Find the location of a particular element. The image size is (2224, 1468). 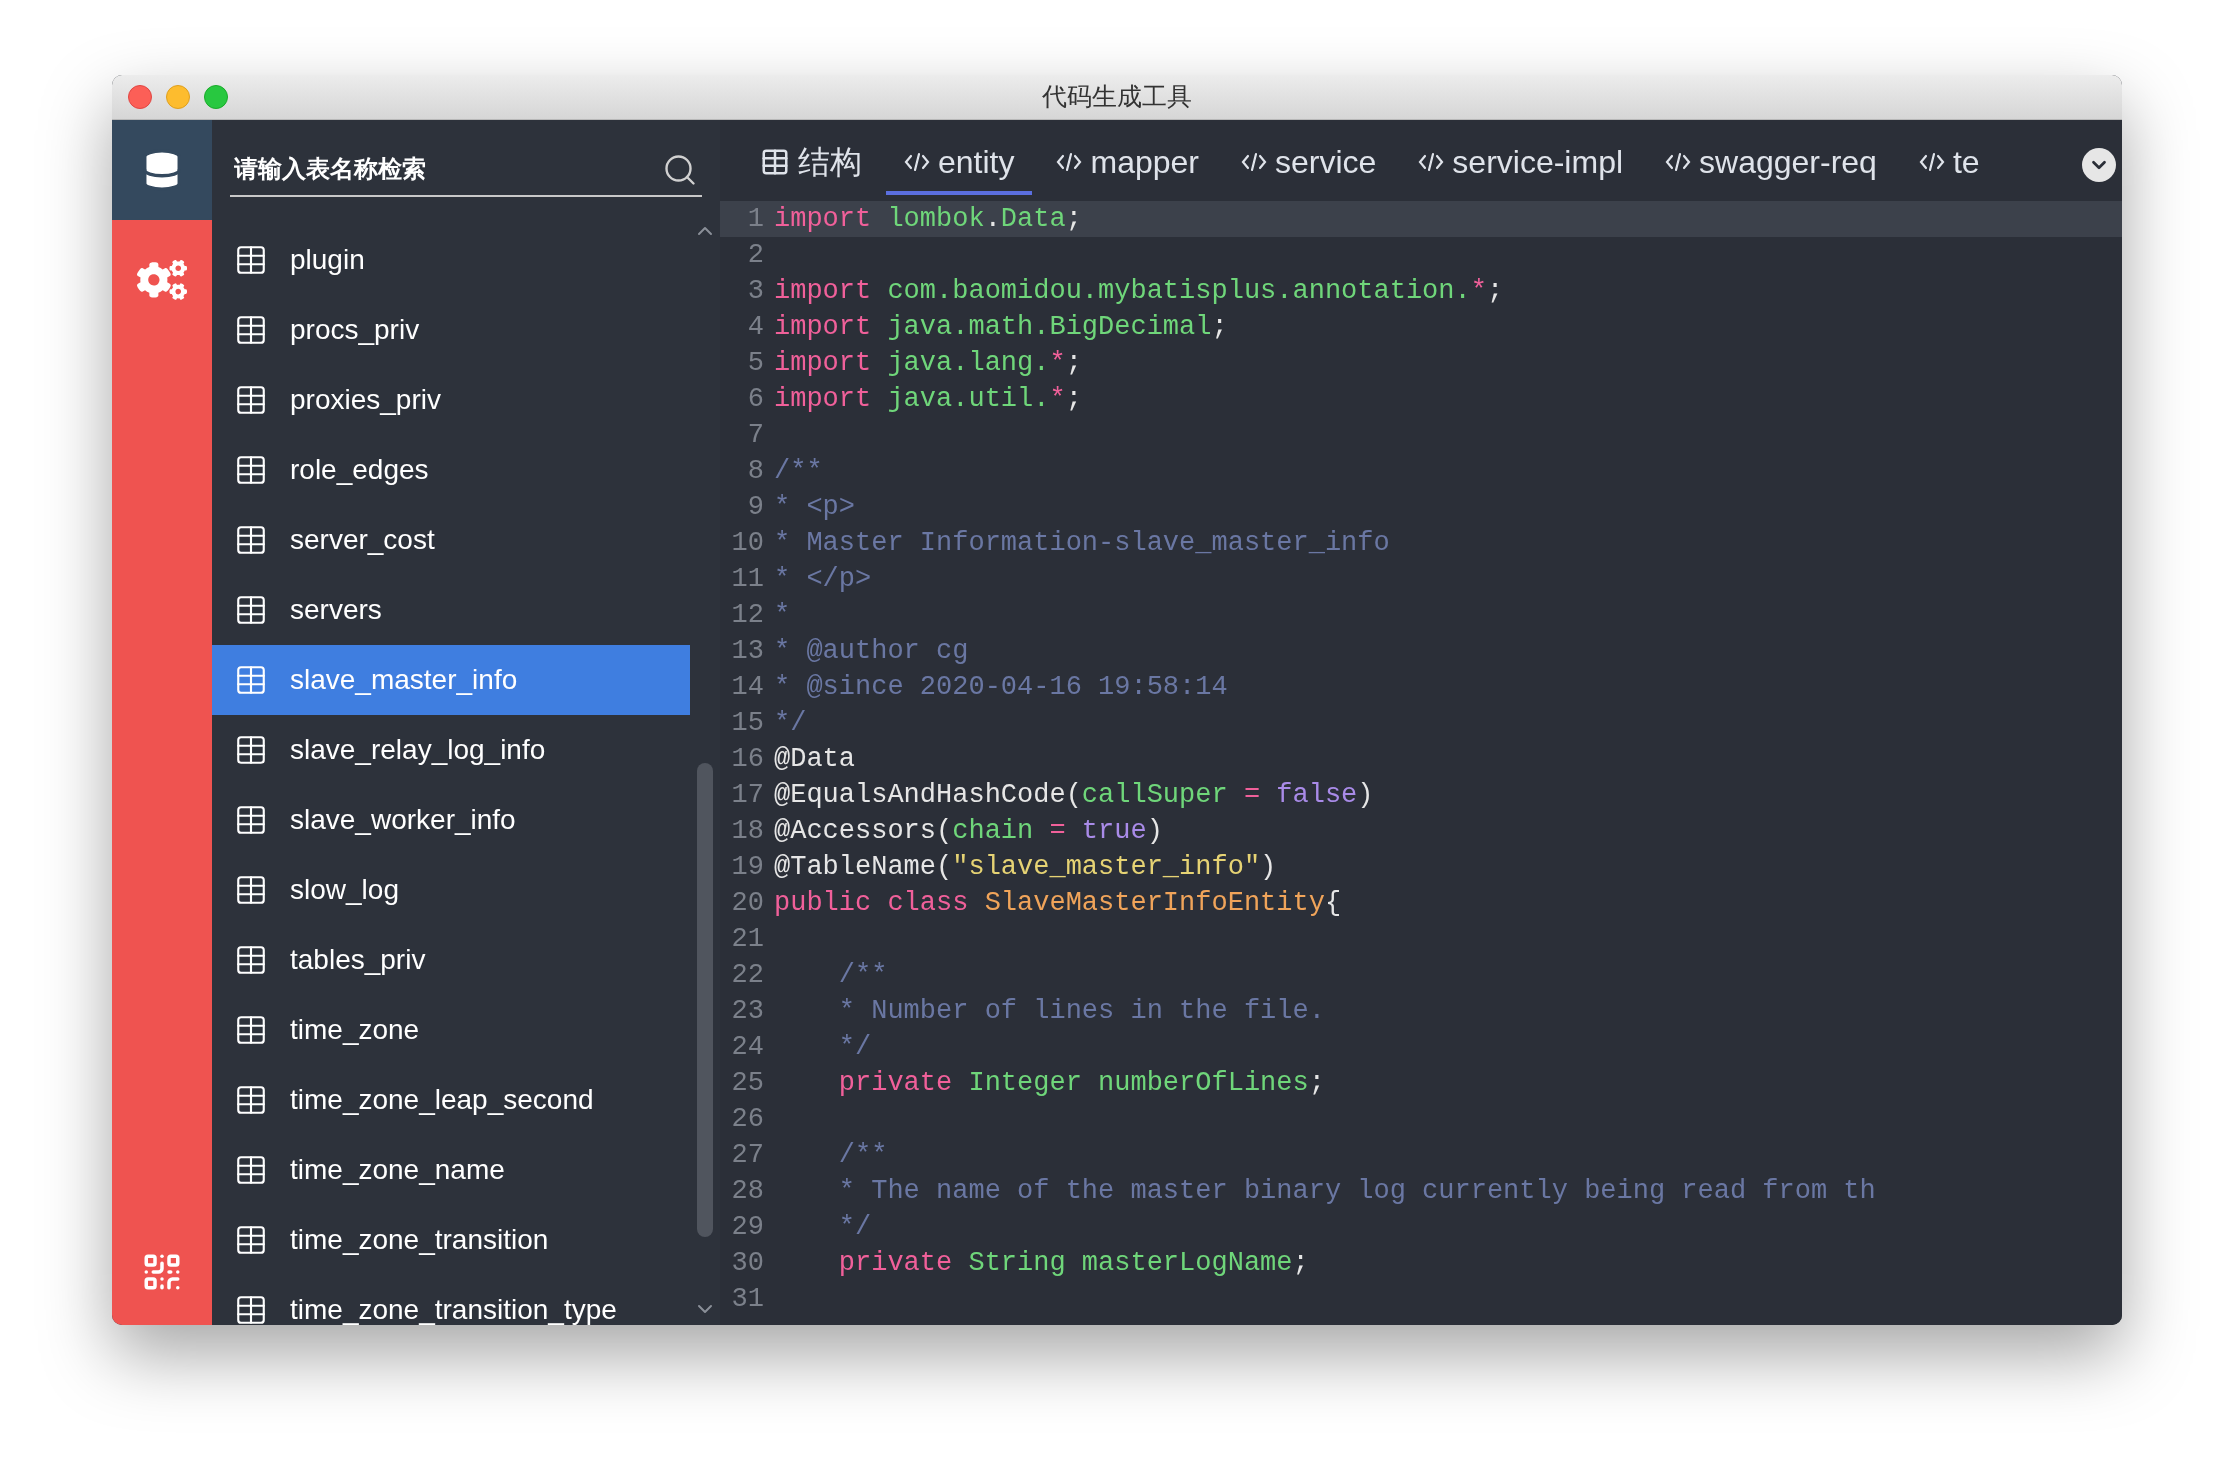

code-line: import com.baomidou.mybatisplus.annotation.*; is located at coordinates (1138, 291).